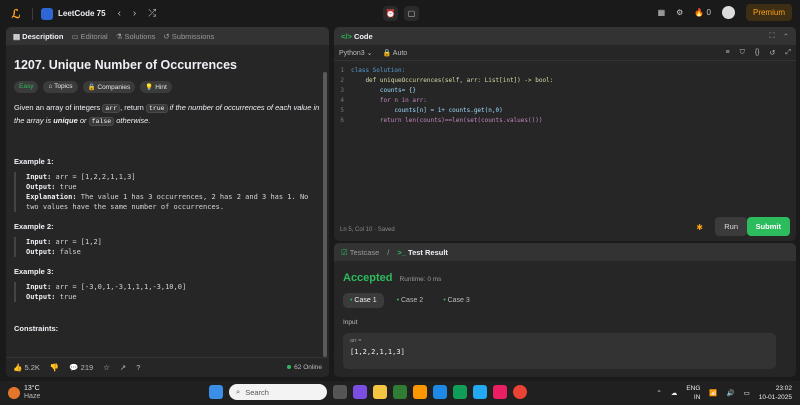  What do you see at coordinates (788, 53) in the screenshot?
I see `fullscreen-icon: ⤢` at bounding box center [788, 53].